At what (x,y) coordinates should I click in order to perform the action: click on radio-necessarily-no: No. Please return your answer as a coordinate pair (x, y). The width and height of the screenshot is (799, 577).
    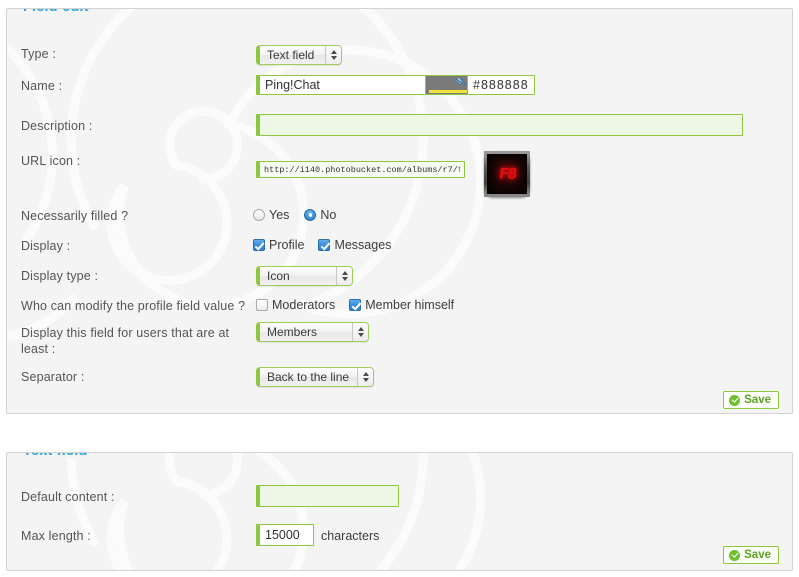
    Looking at the image, I should click on (320, 215).